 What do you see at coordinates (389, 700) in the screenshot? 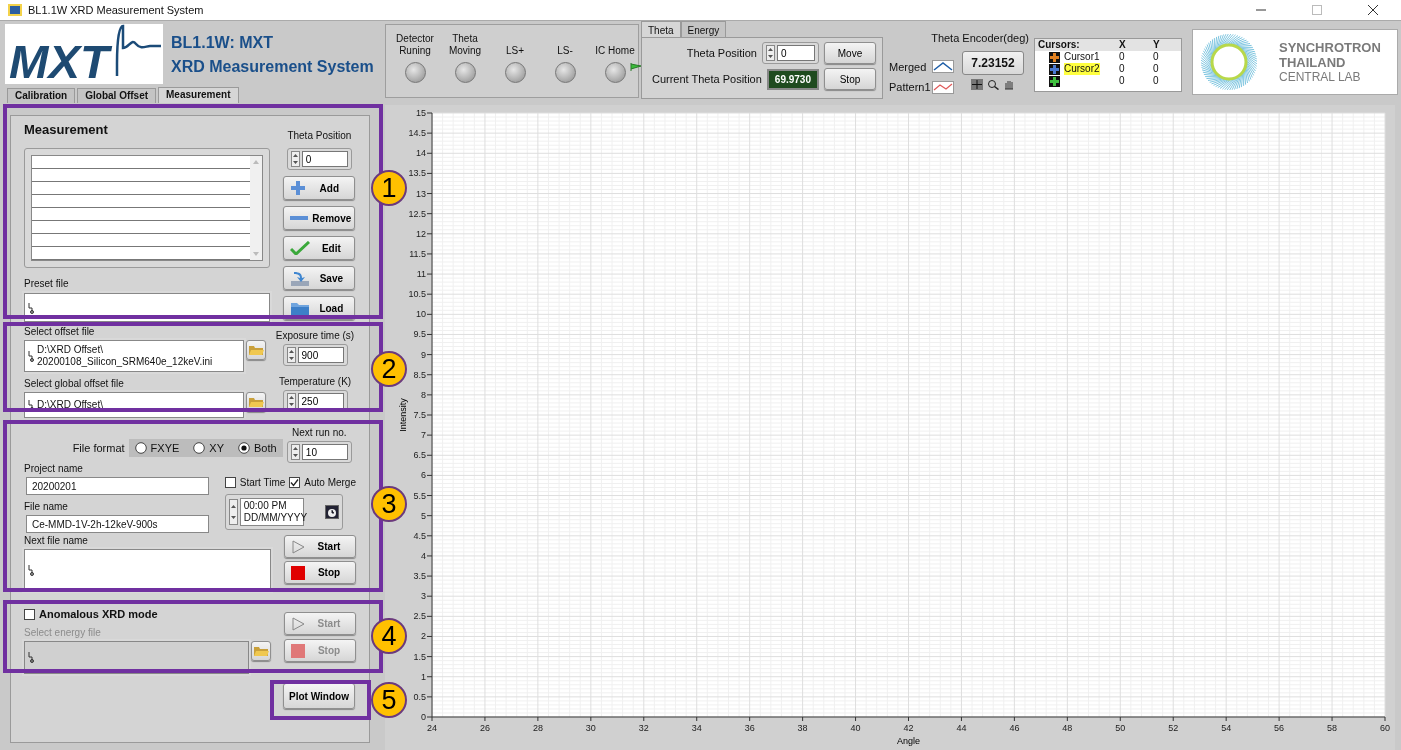
I see `step-marker: 5` at bounding box center [389, 700].